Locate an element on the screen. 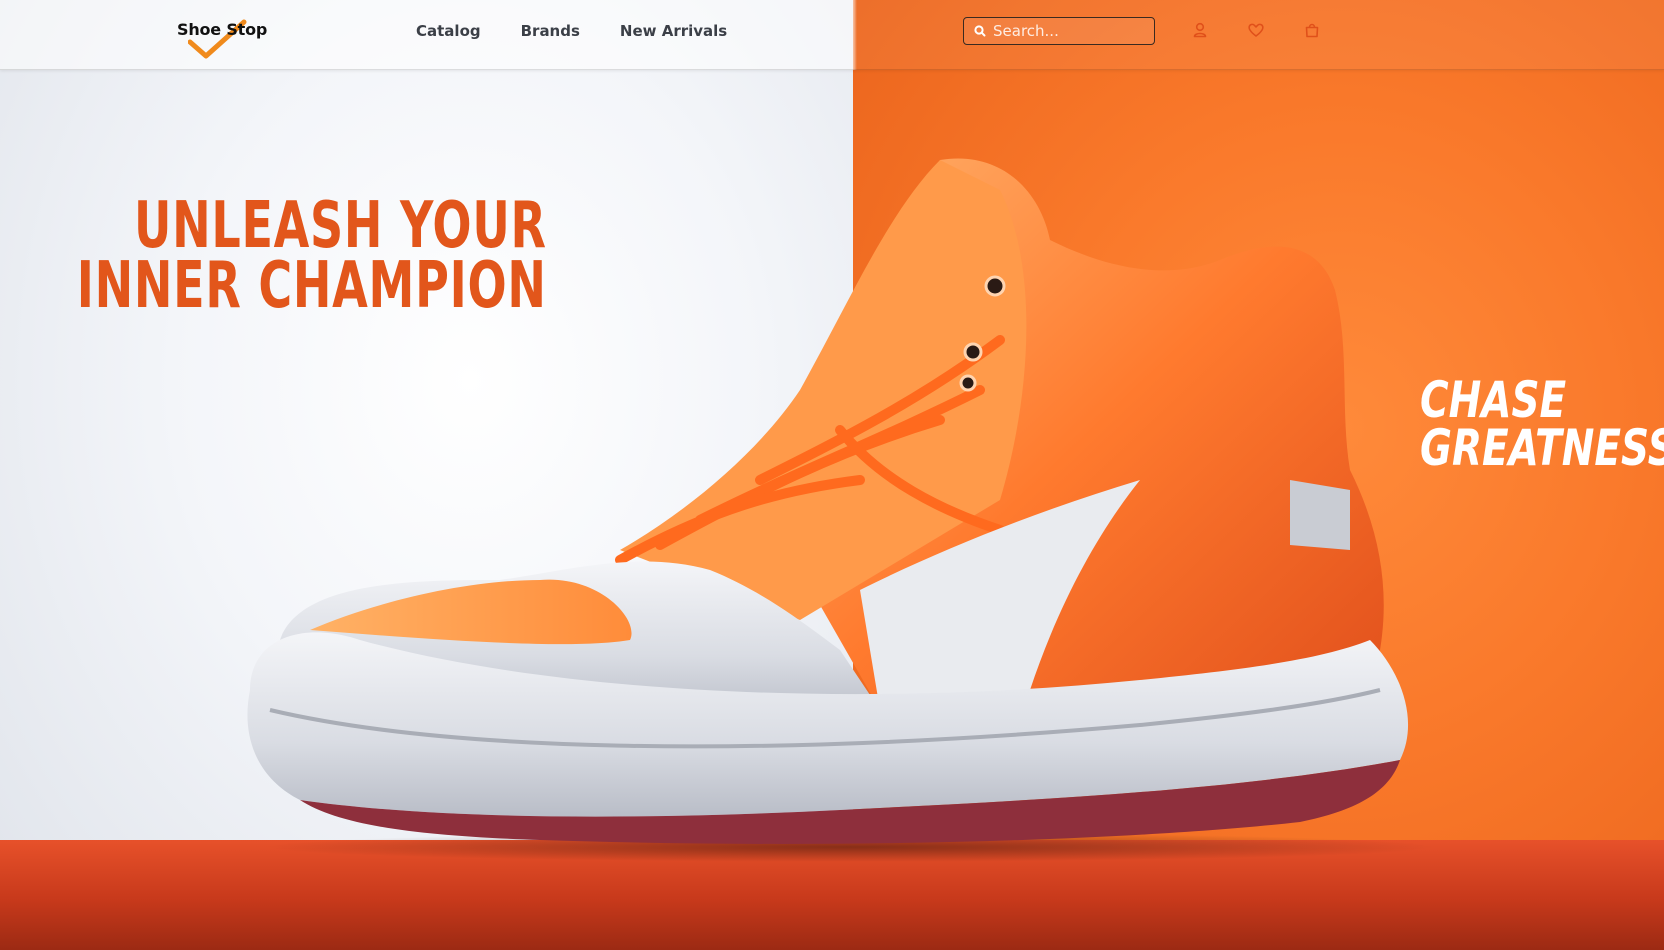  shopping-bag-icon is located at coordinates (1312, 30).